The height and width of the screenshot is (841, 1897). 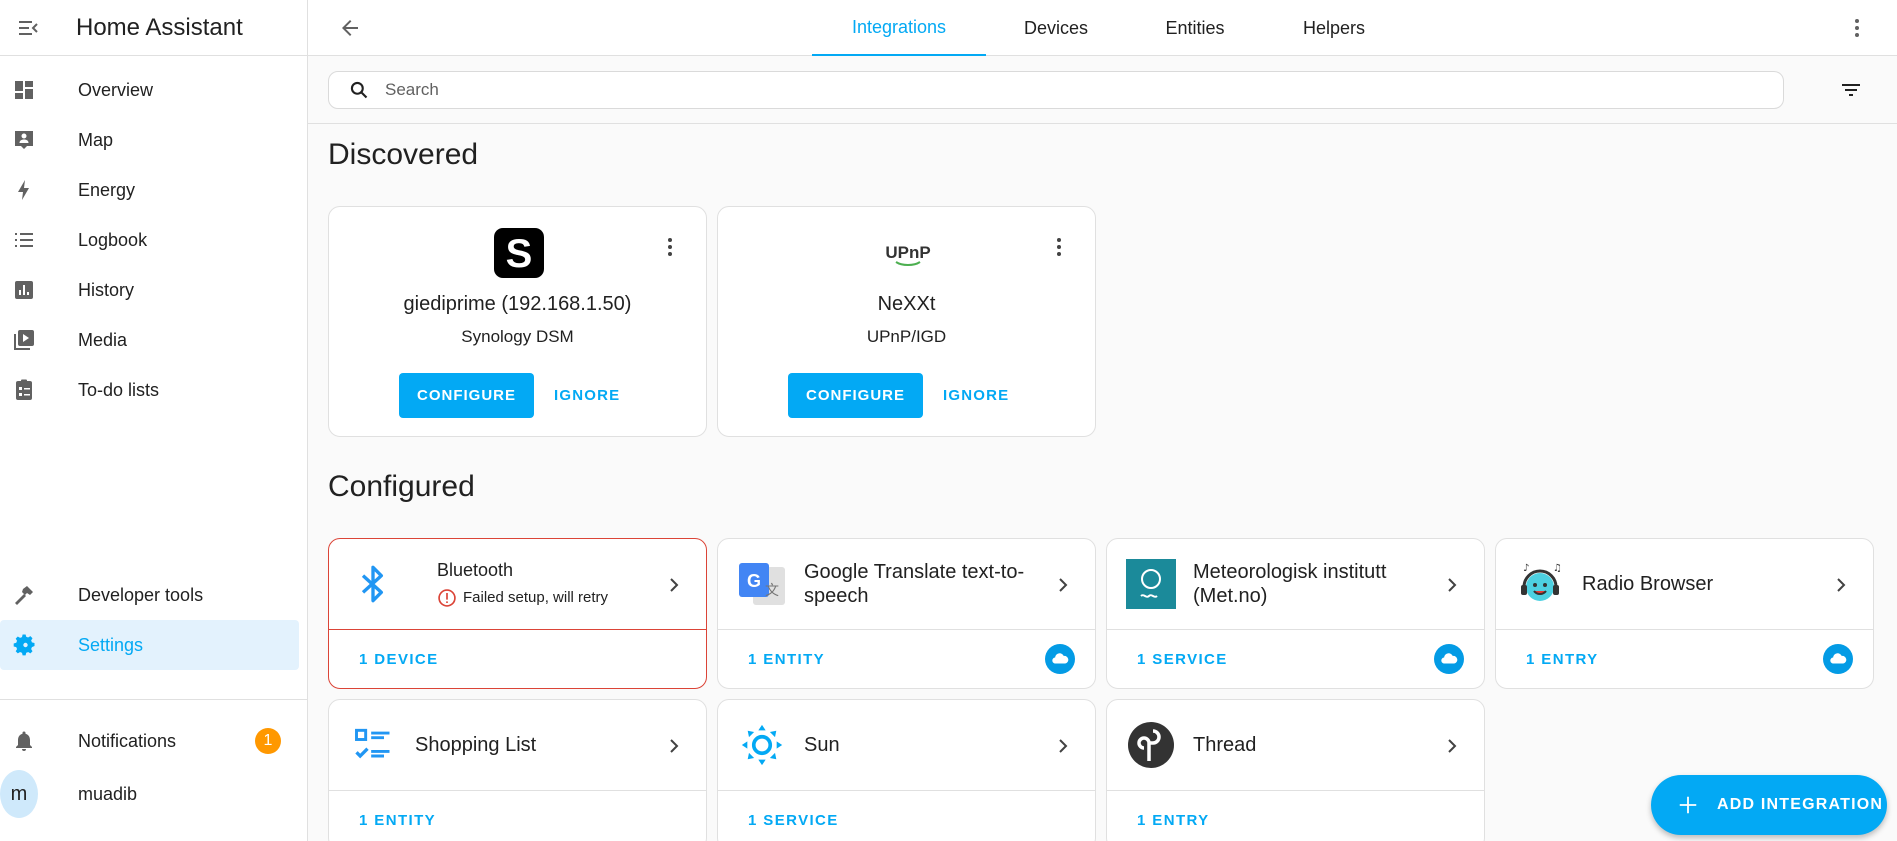 I want to click on media-icon, so click(x=24, y=340).